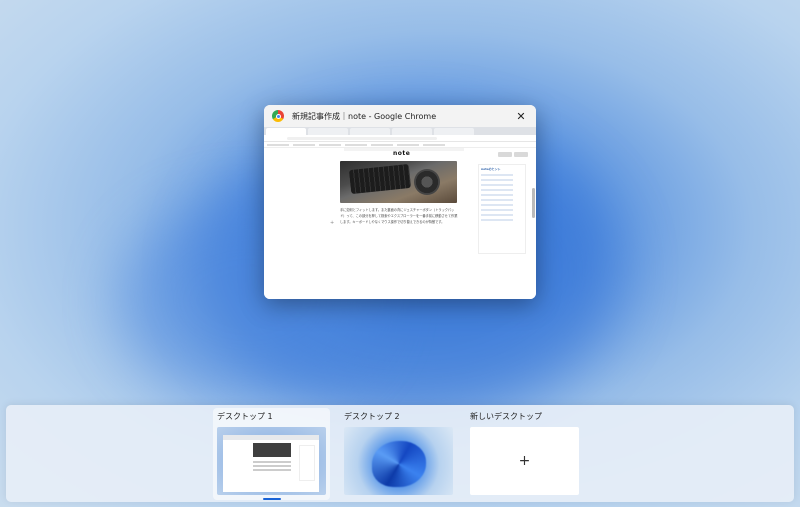  What do you see at coordinates (398, 461) in the screenshot?
I see `desktop-2-thumbnail` at bounding box center [398, 461].